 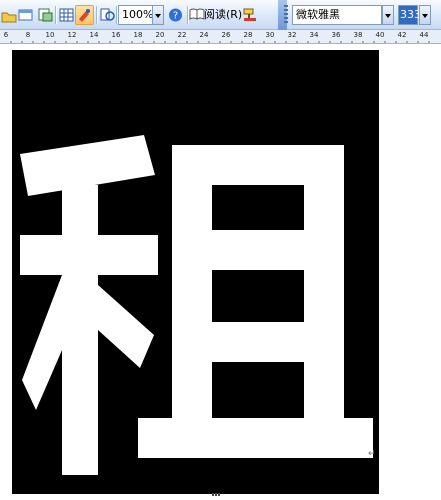 What do you see at coordinates (116, 35) in the screenshot?
I see `ruler-label: 16` at bounding box center [116, 35].